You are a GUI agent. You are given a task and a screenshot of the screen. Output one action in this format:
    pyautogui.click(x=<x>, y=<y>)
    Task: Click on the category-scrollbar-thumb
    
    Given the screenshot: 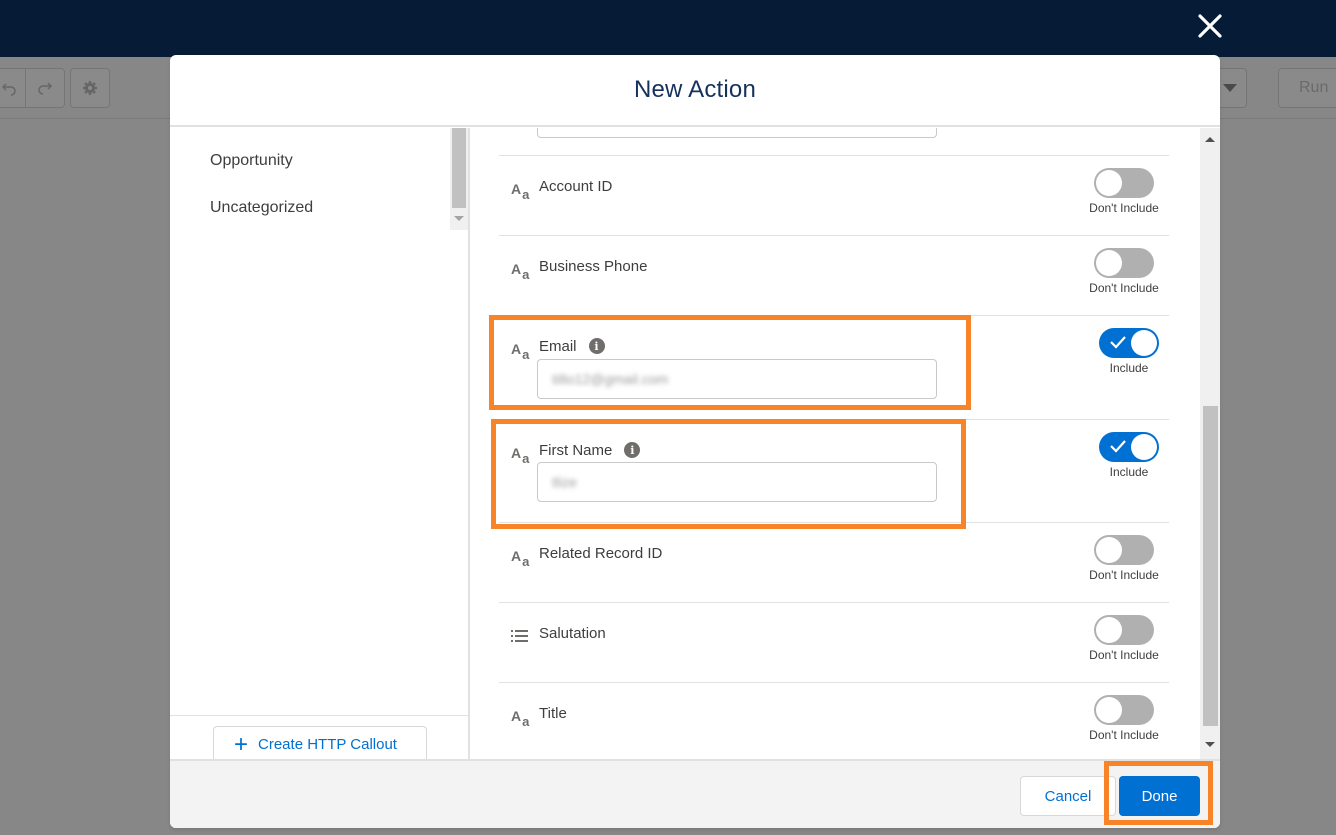 What is the action you would take?
    pyautogui.click(x=459, y=168)
    